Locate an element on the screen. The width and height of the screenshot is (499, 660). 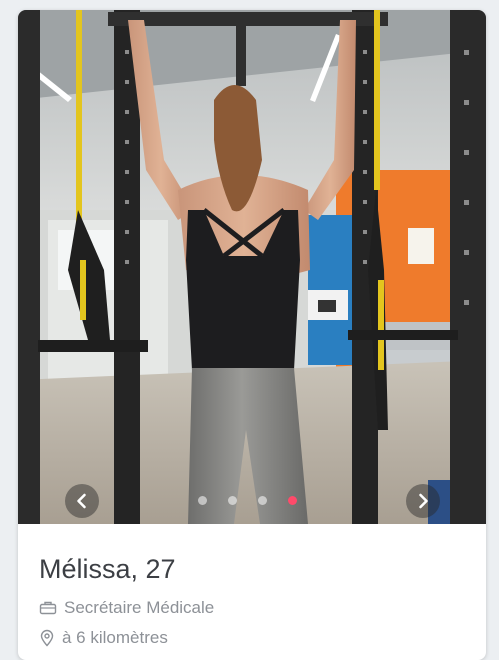
distance-label: à 6 kilomètres is located at coordinates (115, 637).